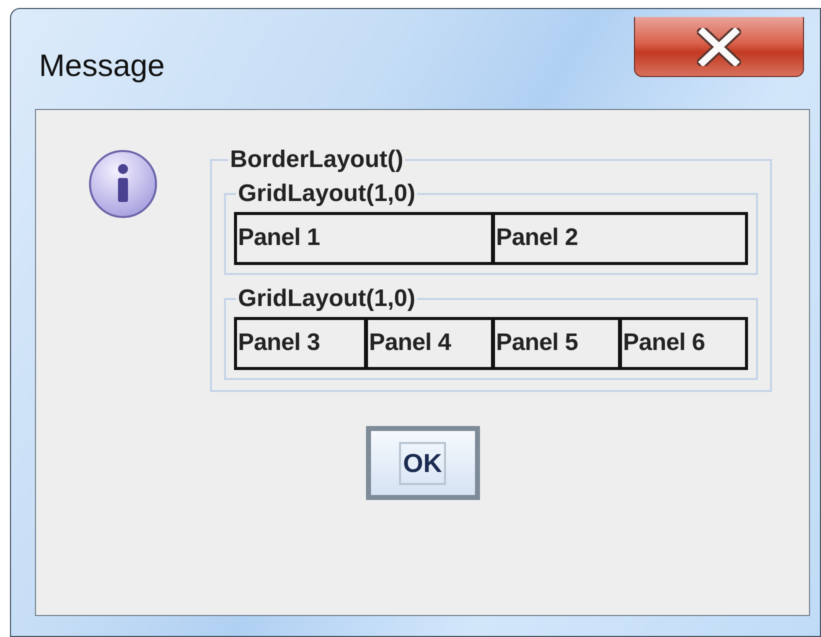 This screenshot has height=637, width=821. I want to click on panel-label: Panel 4, so click(427, 343).